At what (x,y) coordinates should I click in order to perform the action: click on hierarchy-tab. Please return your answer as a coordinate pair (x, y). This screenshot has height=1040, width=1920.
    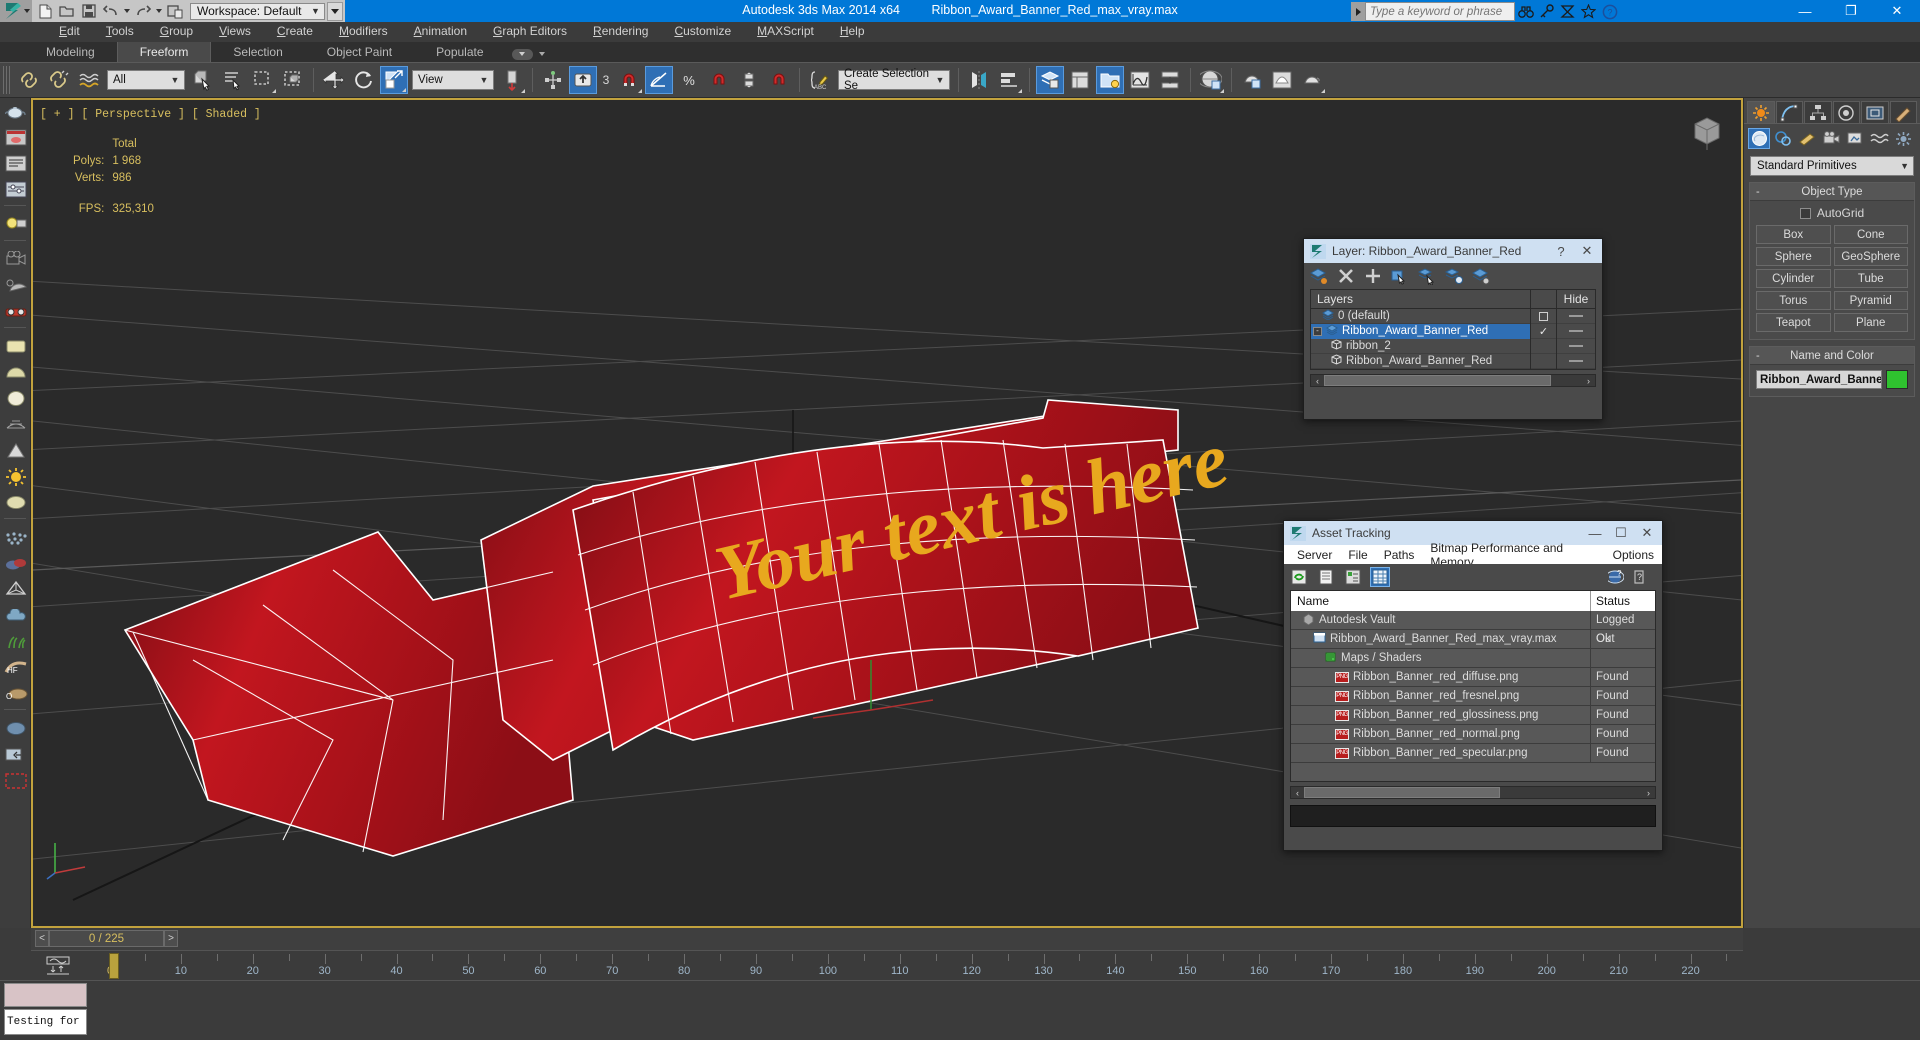
    Looking at the image, I should click on (1818, 112).